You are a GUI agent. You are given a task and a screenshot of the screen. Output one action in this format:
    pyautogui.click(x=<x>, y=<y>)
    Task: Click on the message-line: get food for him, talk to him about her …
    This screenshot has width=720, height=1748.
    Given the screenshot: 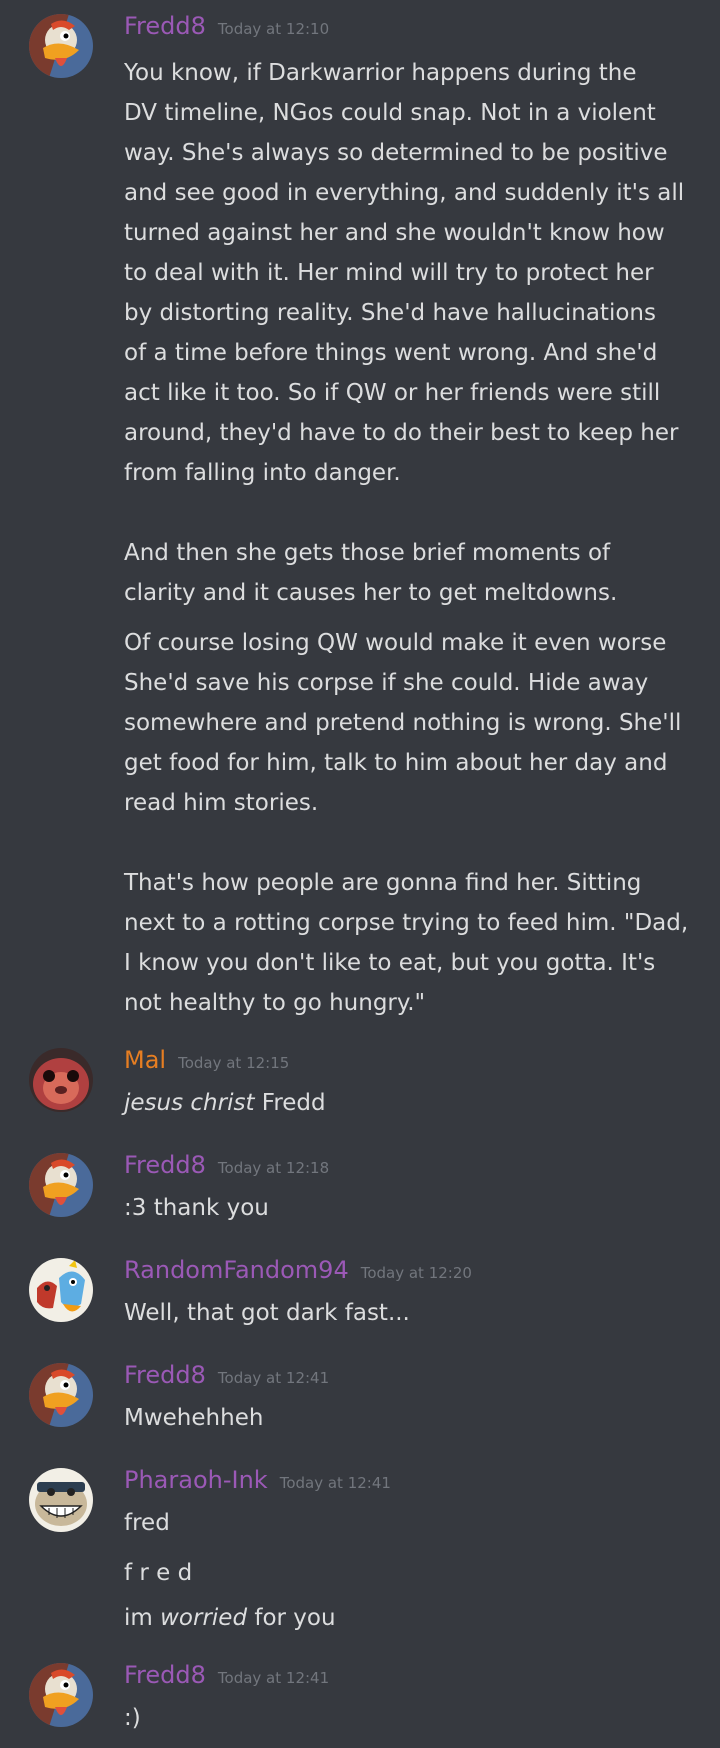 What is the action you would take?
    pyautogui.click(x=396, y=763)
    